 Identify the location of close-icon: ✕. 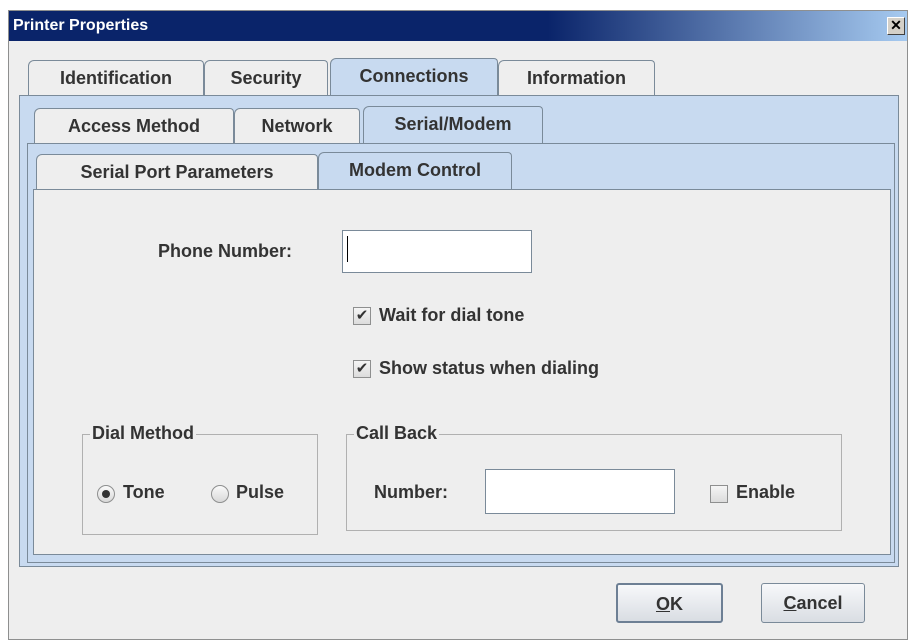
(896, 26).